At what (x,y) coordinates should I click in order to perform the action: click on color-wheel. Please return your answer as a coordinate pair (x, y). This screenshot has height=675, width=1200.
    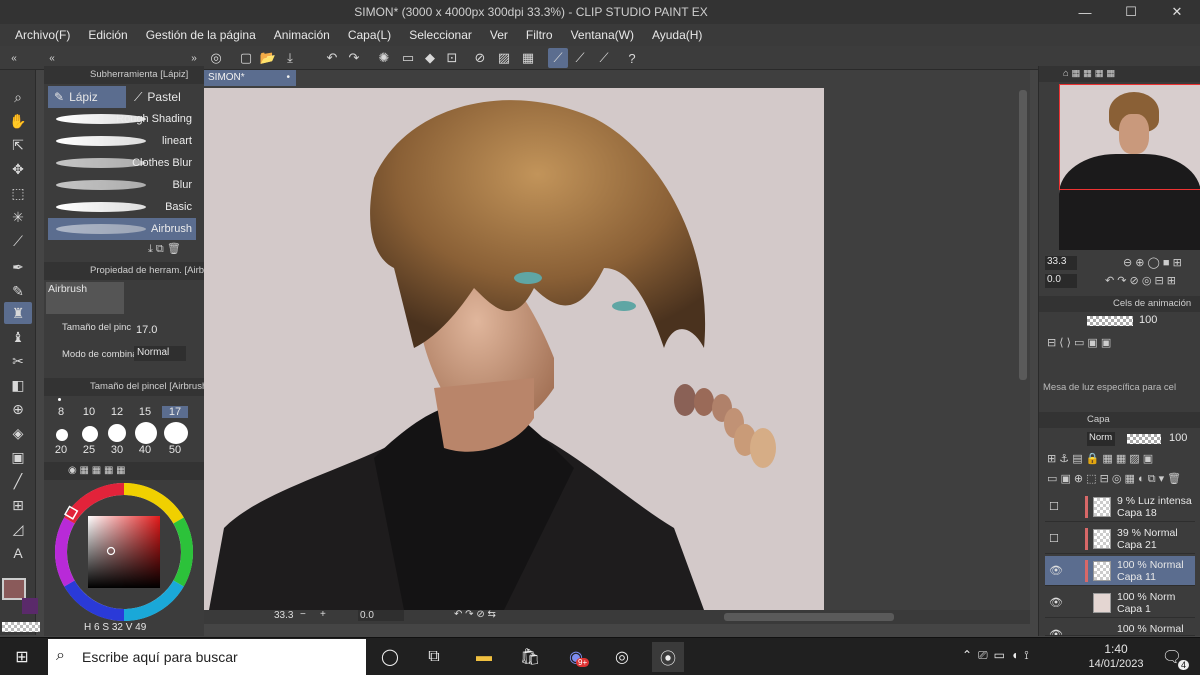
    Looking at the image, I should click on (124, 552).